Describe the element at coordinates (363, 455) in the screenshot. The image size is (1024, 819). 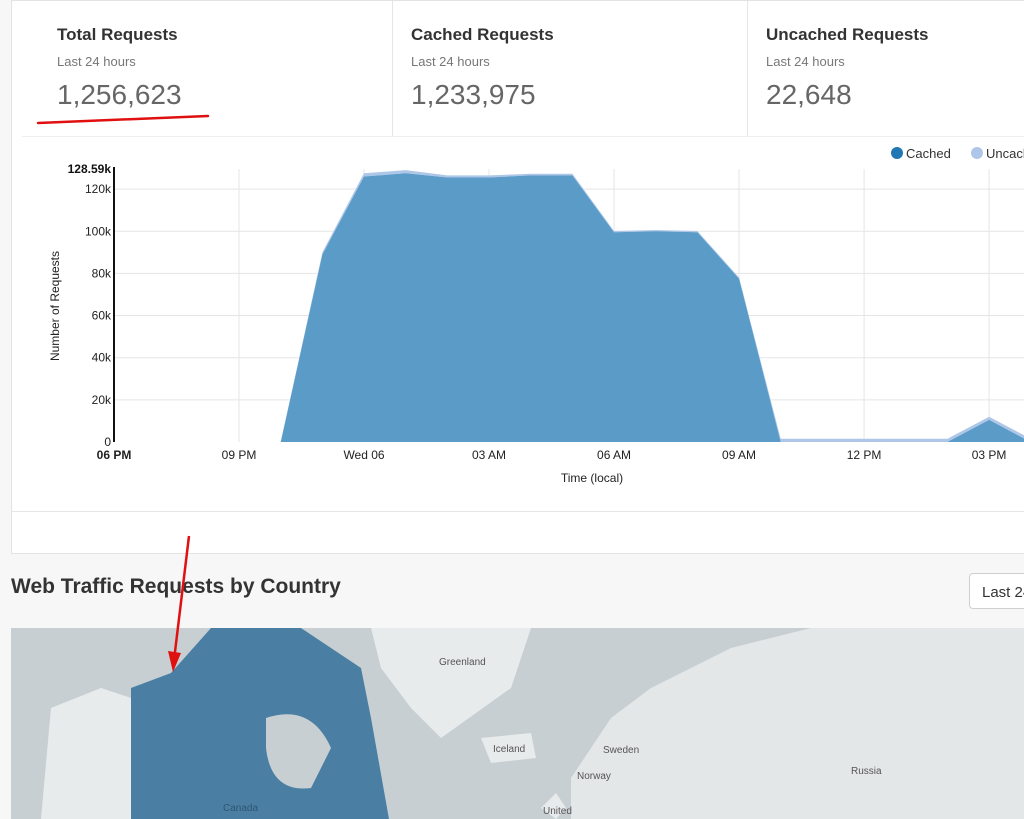
I see `x-tick-label: Wed 06` at that location.